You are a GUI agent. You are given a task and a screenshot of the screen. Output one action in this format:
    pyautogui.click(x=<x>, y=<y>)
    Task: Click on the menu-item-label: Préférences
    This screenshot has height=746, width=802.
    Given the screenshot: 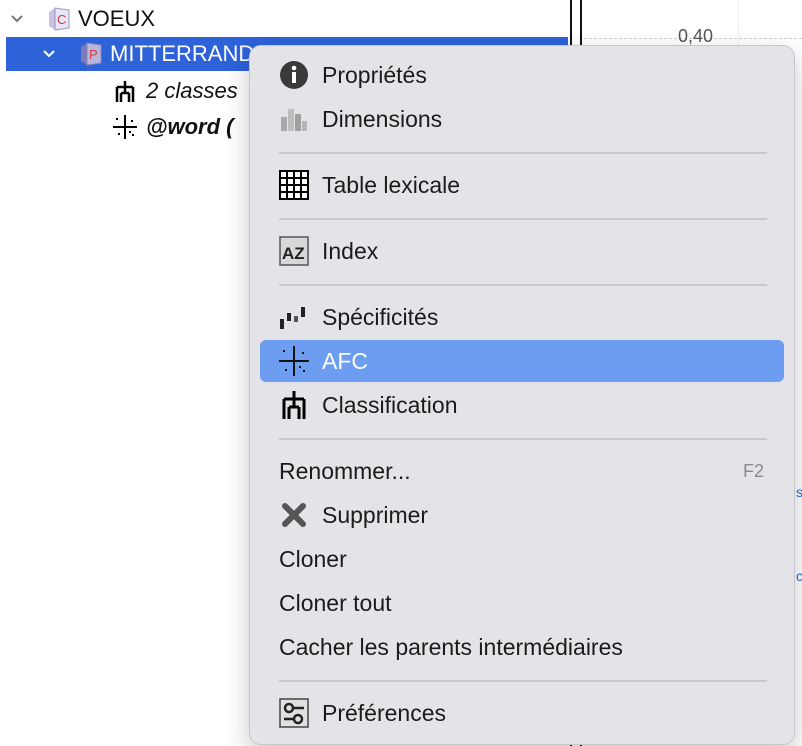 What is the action you would take?
    pyautogui.click(x=384, y=712)
    